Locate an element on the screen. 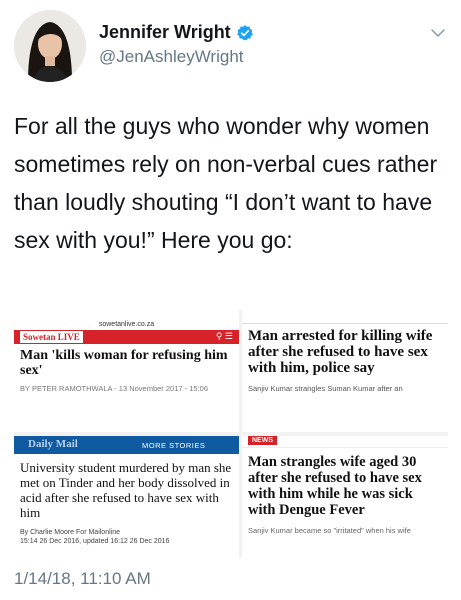 This screenshot has height=600, width=461. author-handle: @JenAshleyWright is located at coordinates (171, 57).